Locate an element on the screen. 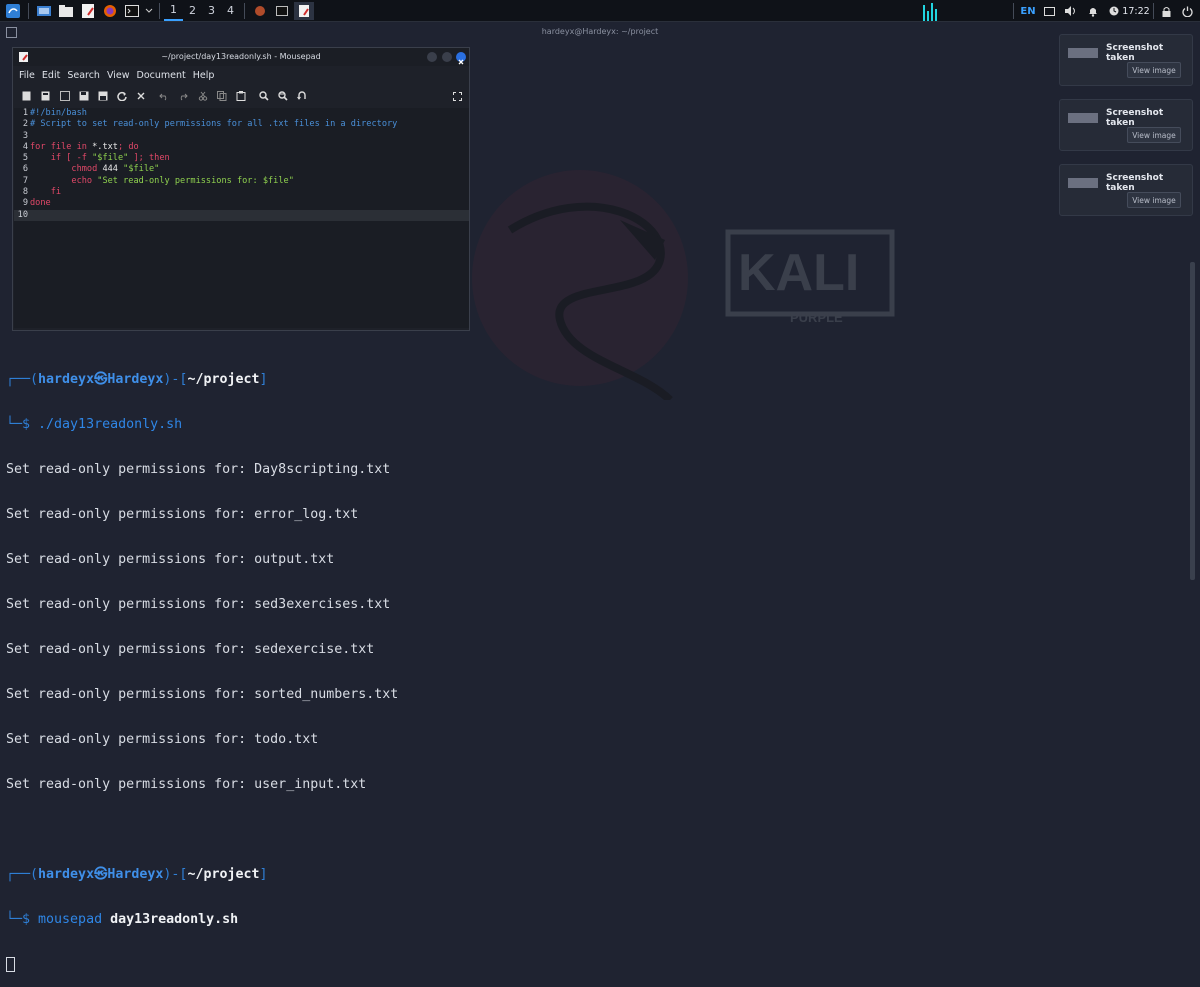 The image size is (1200, 987). line-number: 9 is located at coordinates (25, 203).